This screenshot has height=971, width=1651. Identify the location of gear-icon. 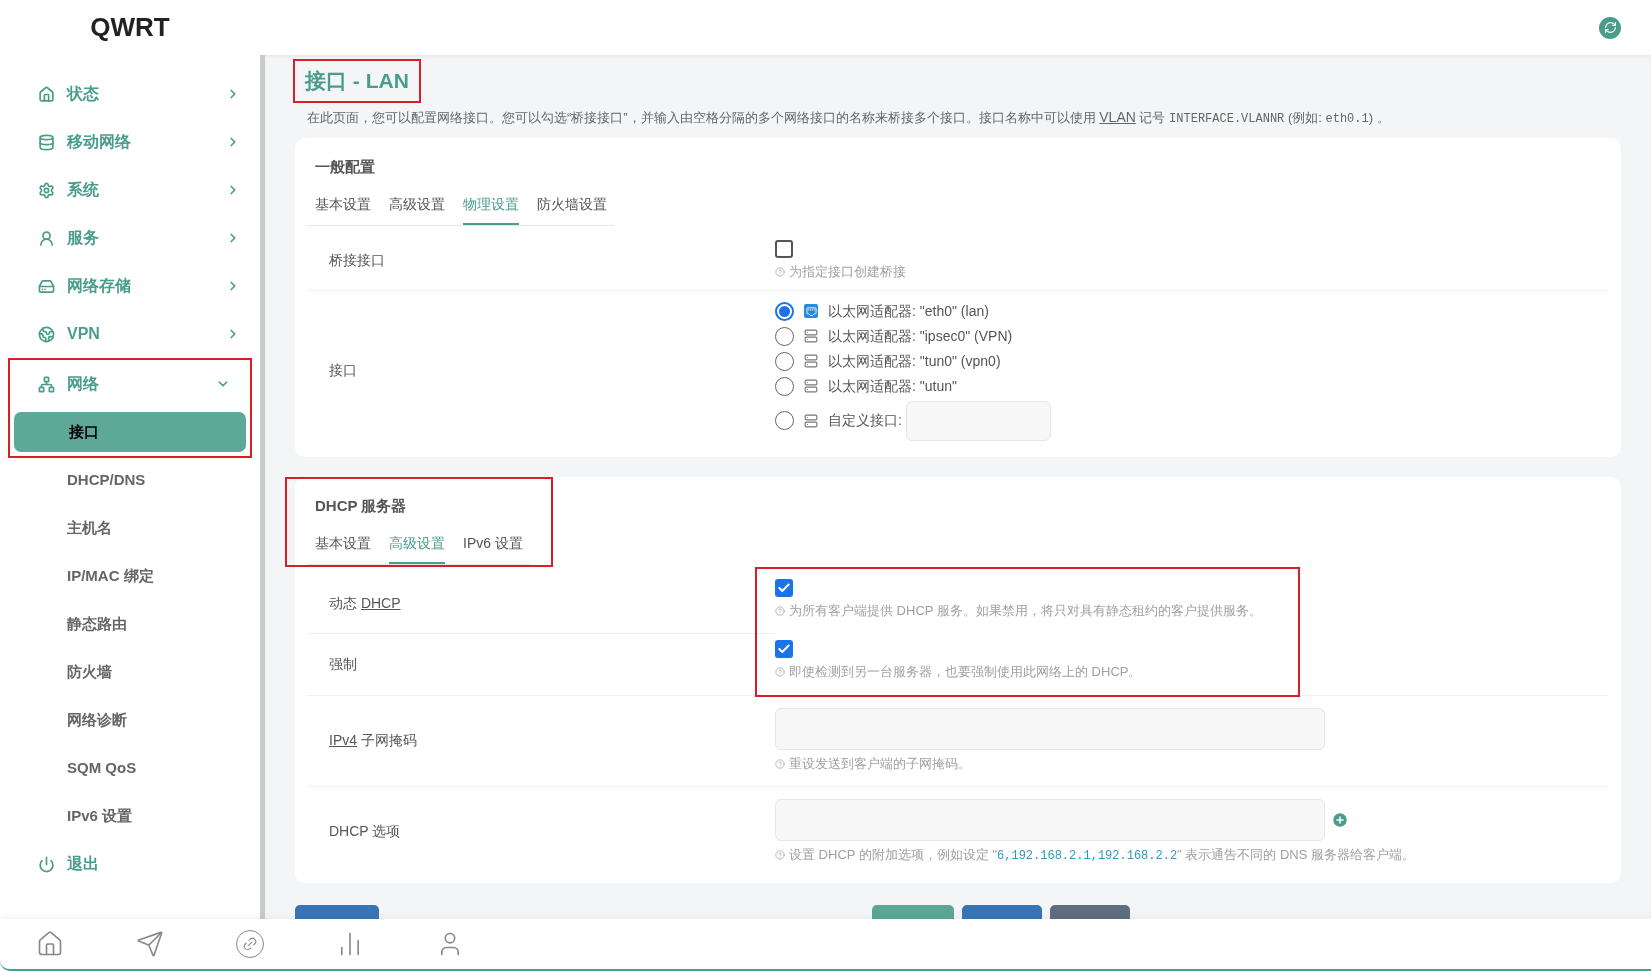
(46, 190).